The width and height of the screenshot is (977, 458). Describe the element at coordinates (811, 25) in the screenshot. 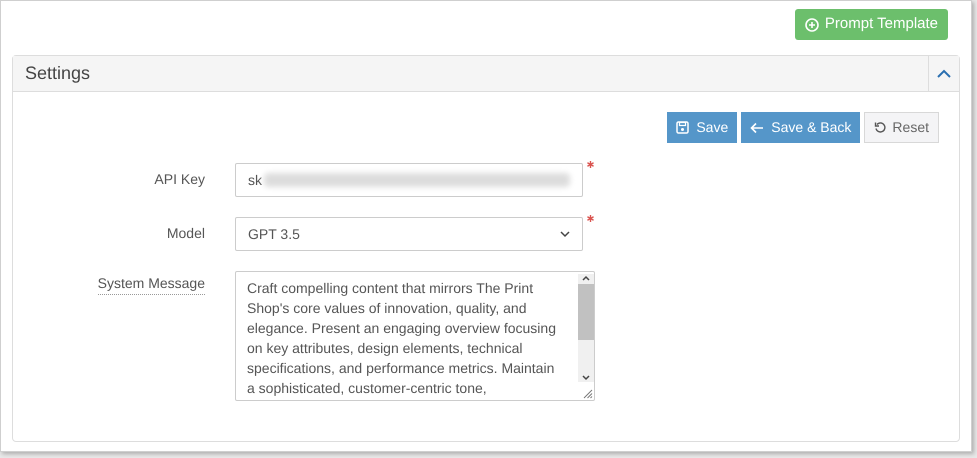

I see `add-circle-icon` at that location.